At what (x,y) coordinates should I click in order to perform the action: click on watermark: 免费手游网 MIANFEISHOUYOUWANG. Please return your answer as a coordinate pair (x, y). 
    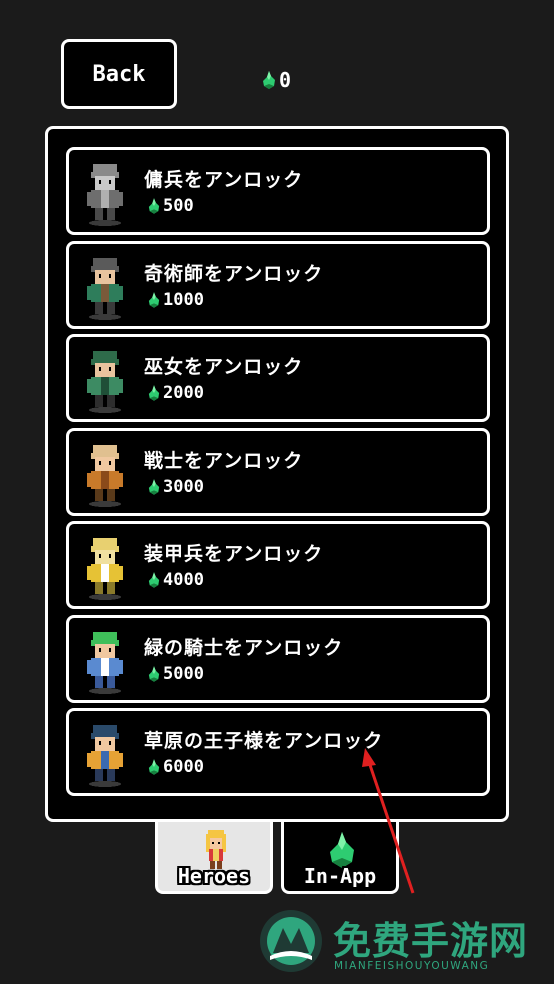
    Looking at the image, I should click on (406, 943).